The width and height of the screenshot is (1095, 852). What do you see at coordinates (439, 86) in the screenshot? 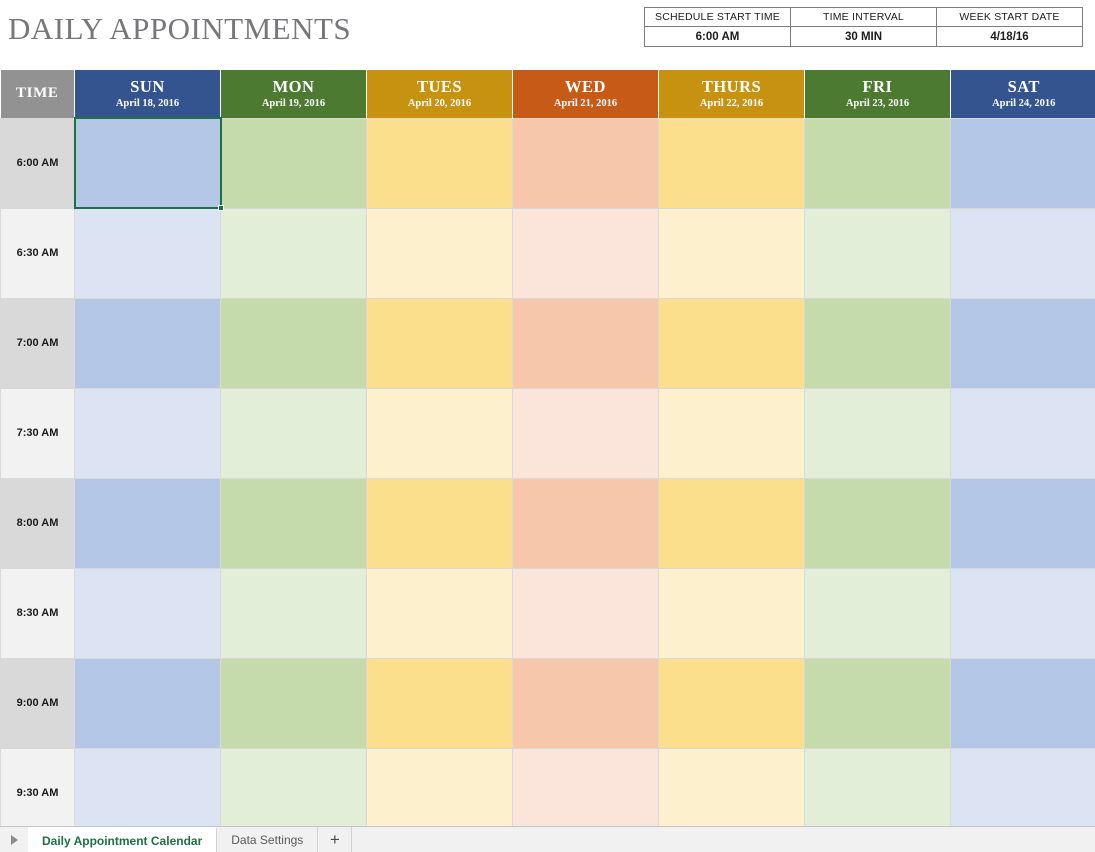
I see `day-name: TUES` at bounding box center [439, 86].